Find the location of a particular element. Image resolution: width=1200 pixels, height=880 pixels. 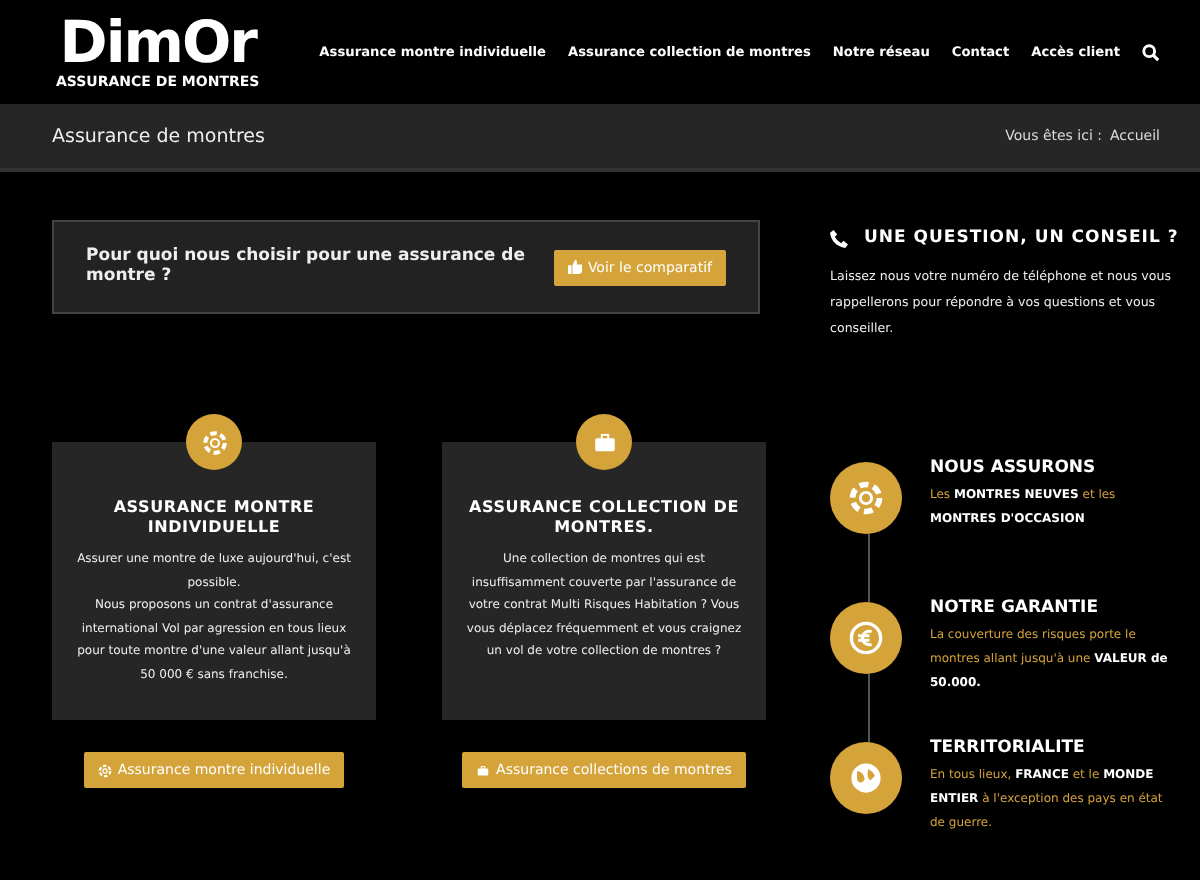

card-title: ASSURANCE MONTRE INDIVIDUELLE is located at coordinates (214, 517).